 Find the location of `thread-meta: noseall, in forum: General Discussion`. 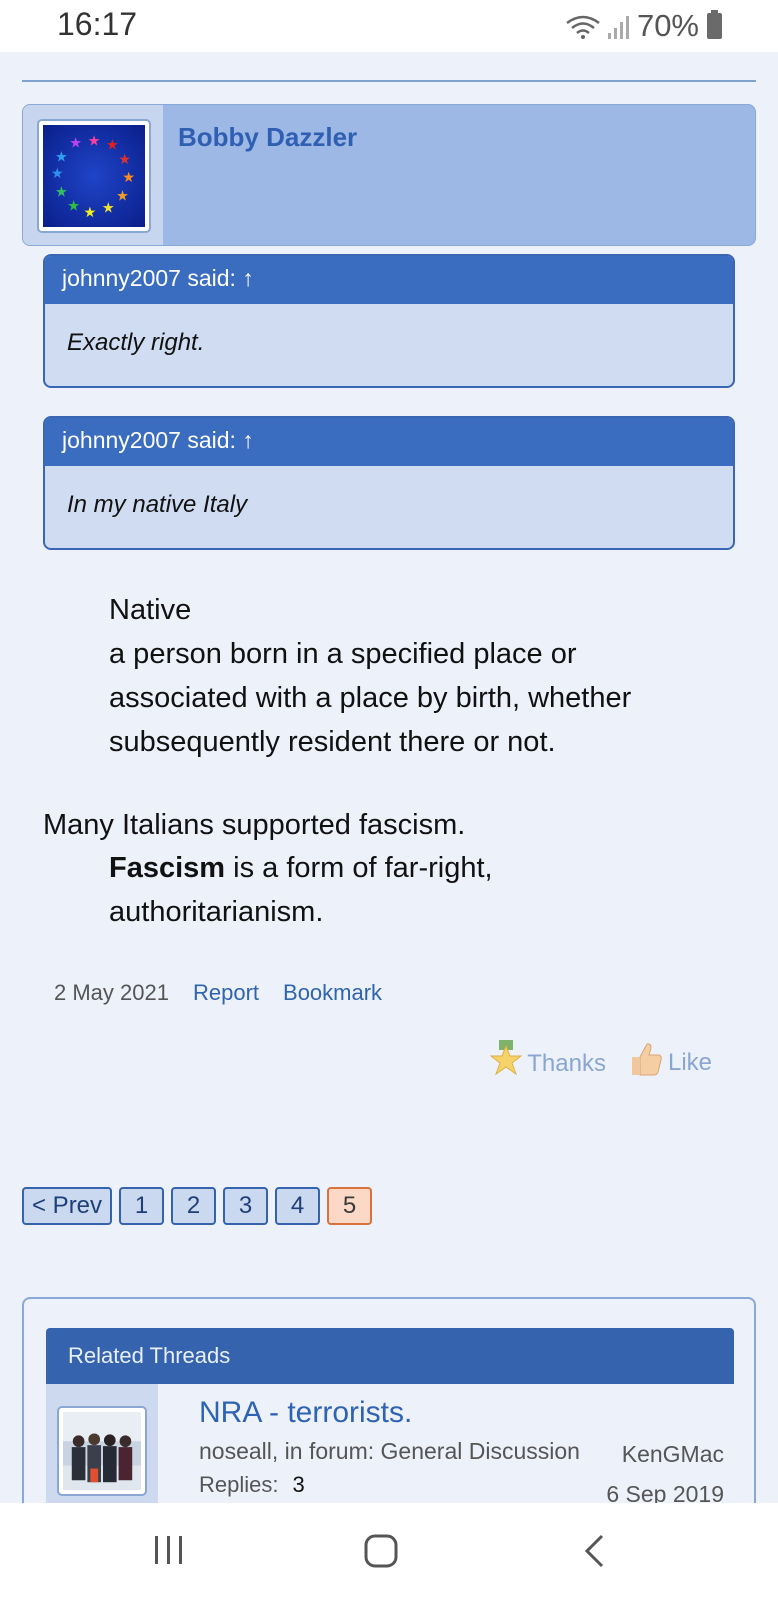

thread-meta: noseall, in forum: General Discussion is located at coordinates (389, 1451).